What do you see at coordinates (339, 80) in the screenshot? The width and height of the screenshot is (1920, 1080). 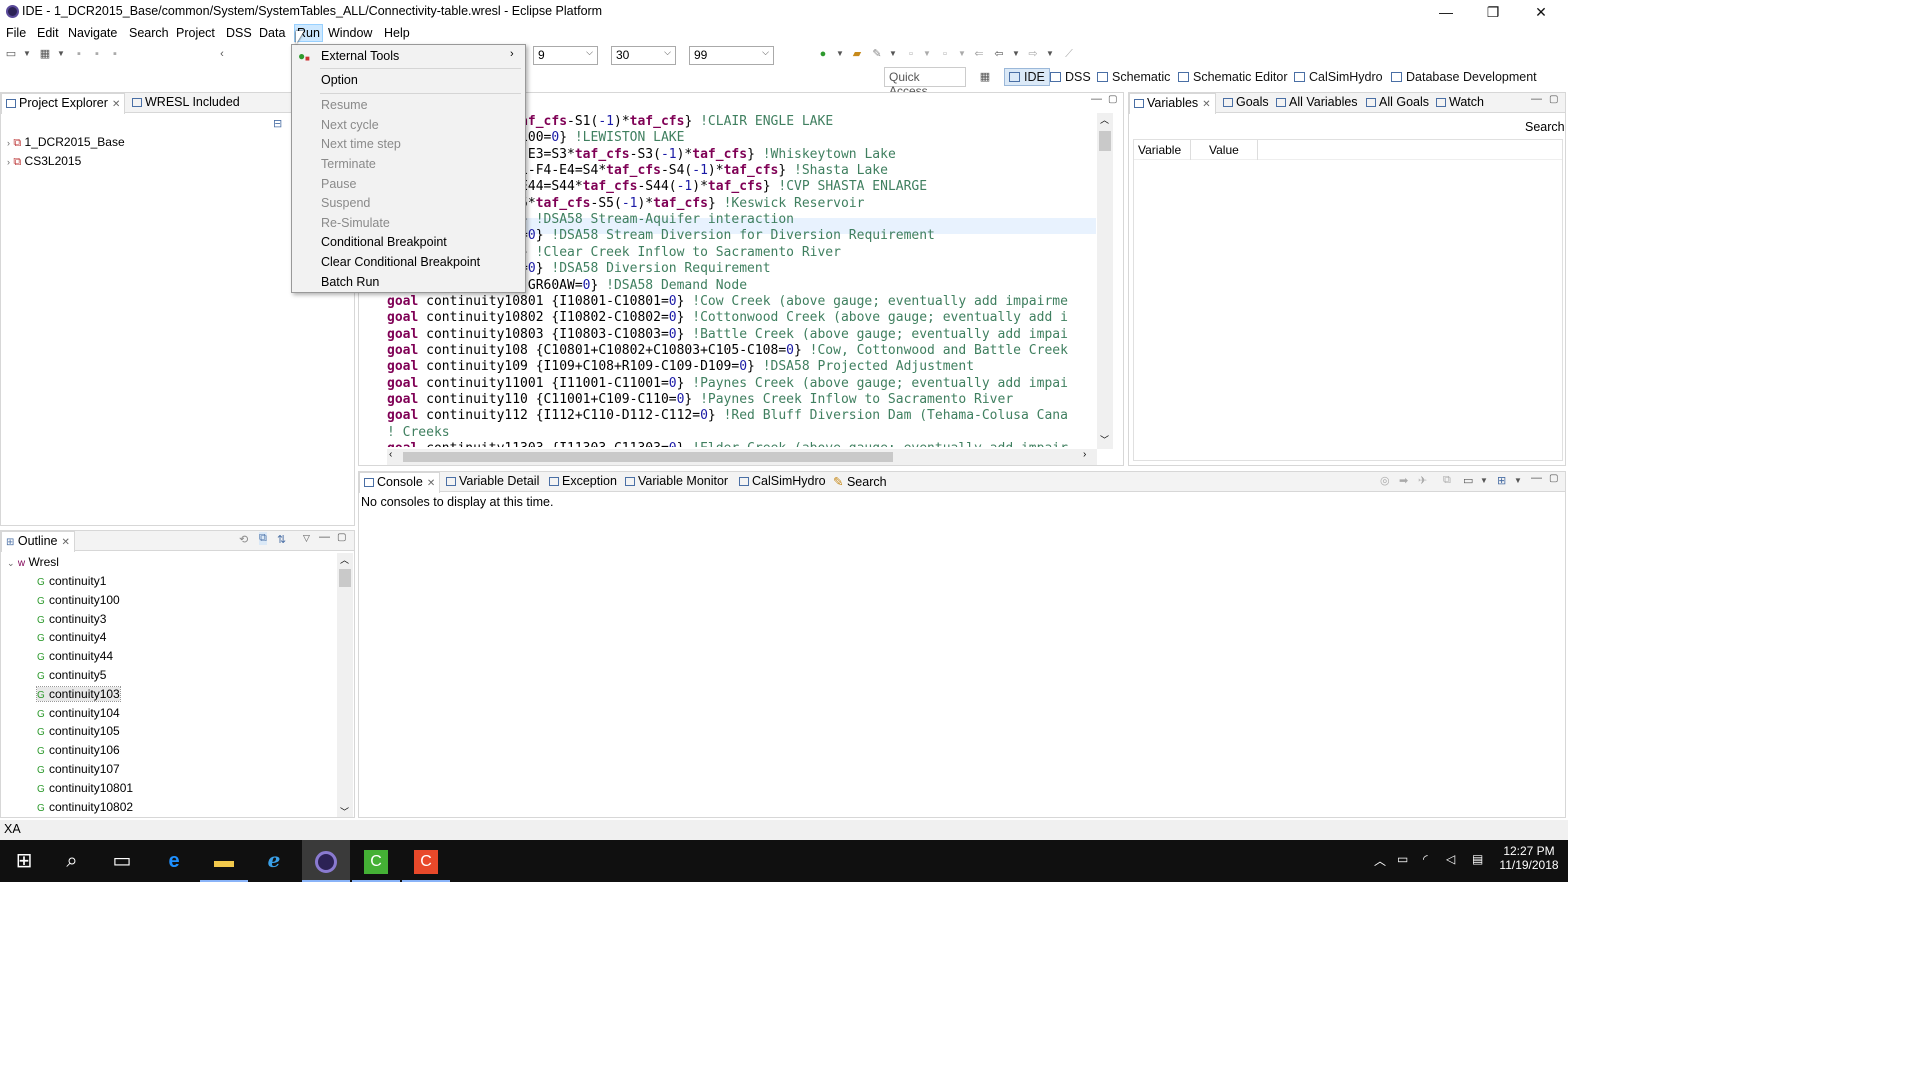 I see `menu-item-option: Option` at bounding box center [339, 80].